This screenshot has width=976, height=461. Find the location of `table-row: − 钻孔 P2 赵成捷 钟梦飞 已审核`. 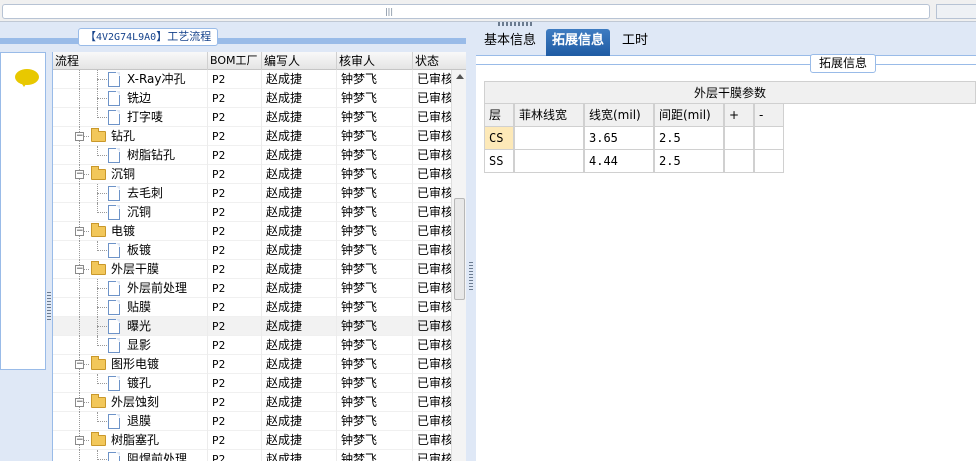

table-row: − 钻孔 P2 赵成捷 钟梦飞 已审核 is located at coordinates (253, 136).